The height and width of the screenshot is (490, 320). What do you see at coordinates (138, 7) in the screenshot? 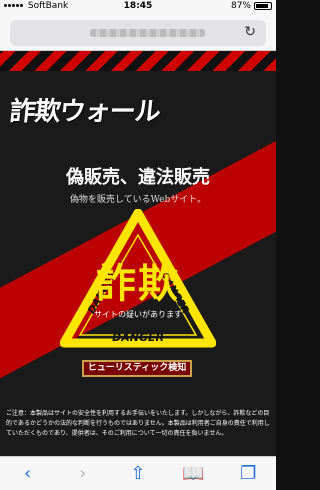
I see `status-bar: SoftBank 18:45 87%` at bounding box center [138, 7].